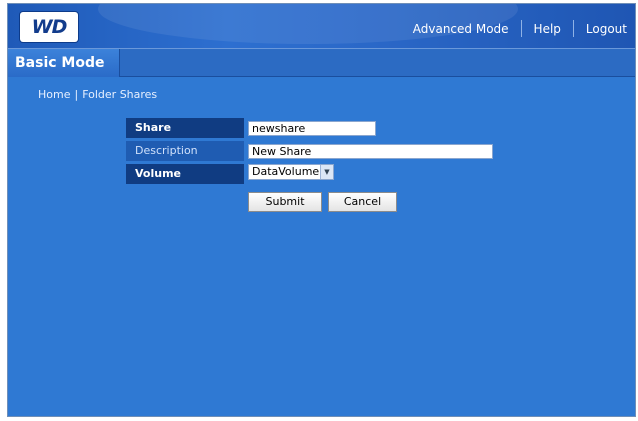  Describe the element at coordinates (119, 94) in the screenshot. I see `breadcrumb-folder-shares: Folder Shares` at that location.